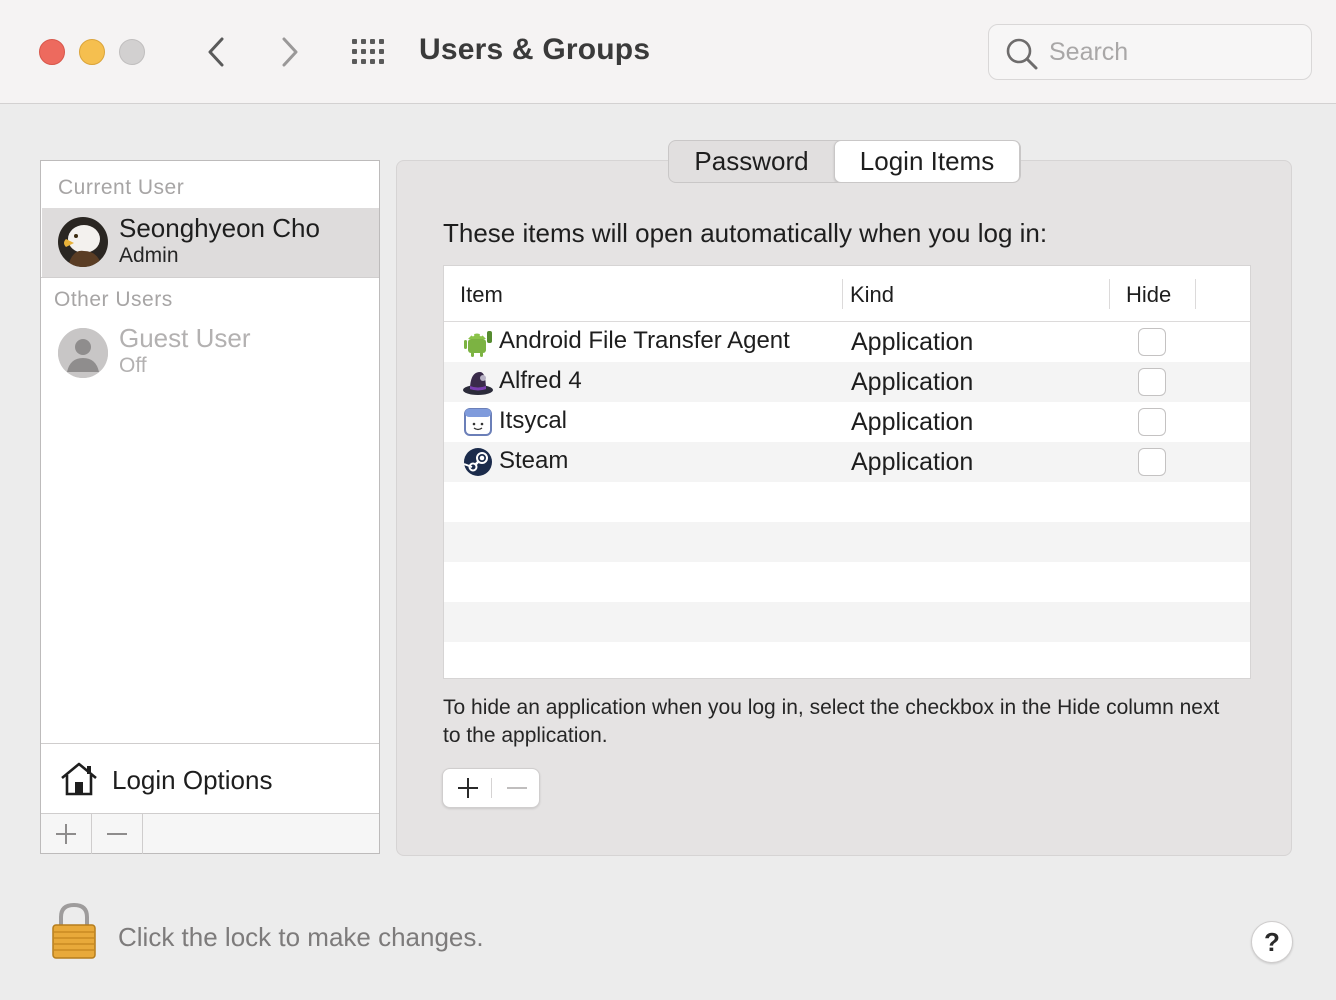 The width and height of the screenshot is (1336, 1000). I want to click on close-button, so click(52, 52).